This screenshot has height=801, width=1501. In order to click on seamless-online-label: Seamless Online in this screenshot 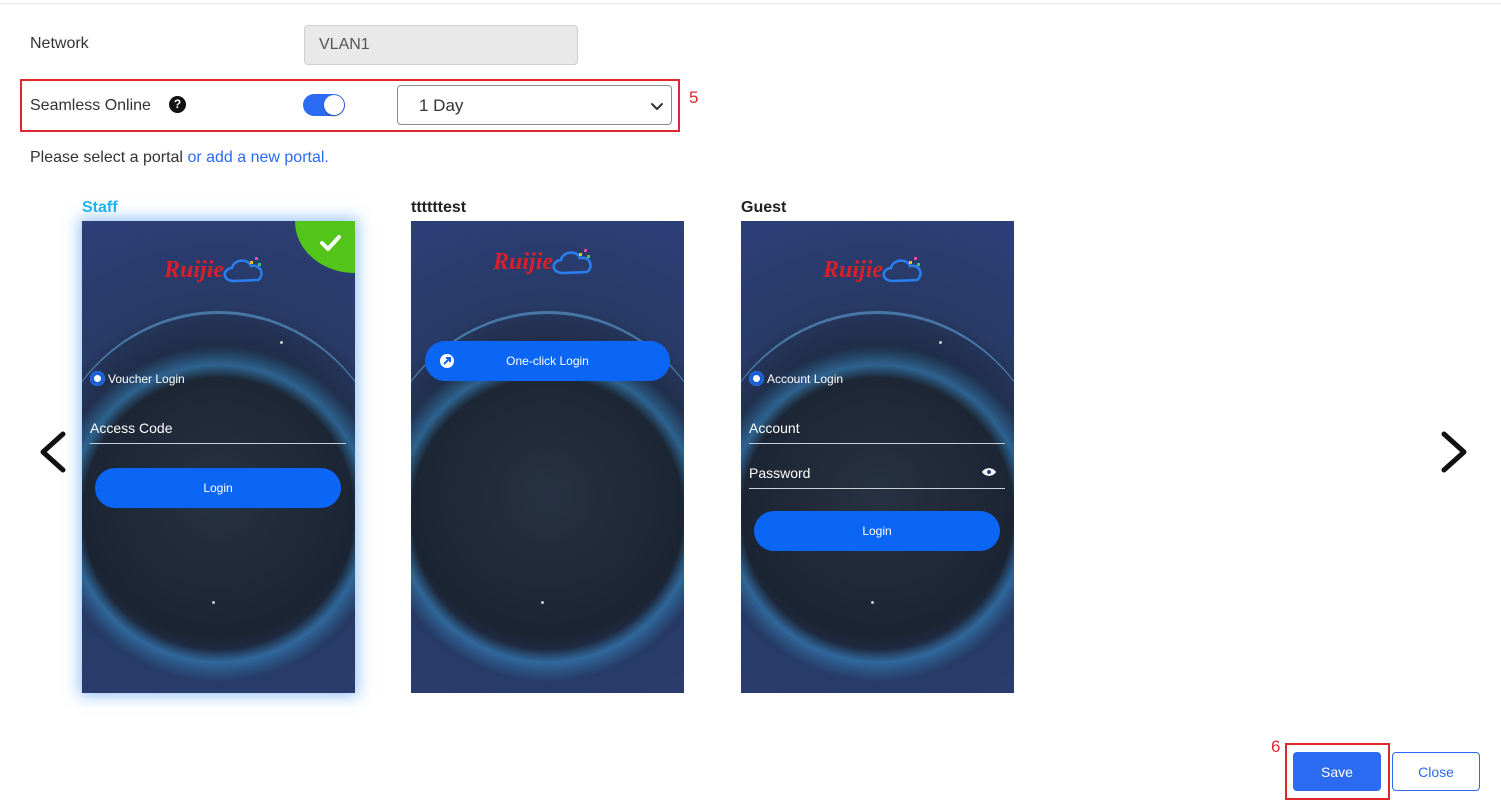, I will do `click(90, 105)`.